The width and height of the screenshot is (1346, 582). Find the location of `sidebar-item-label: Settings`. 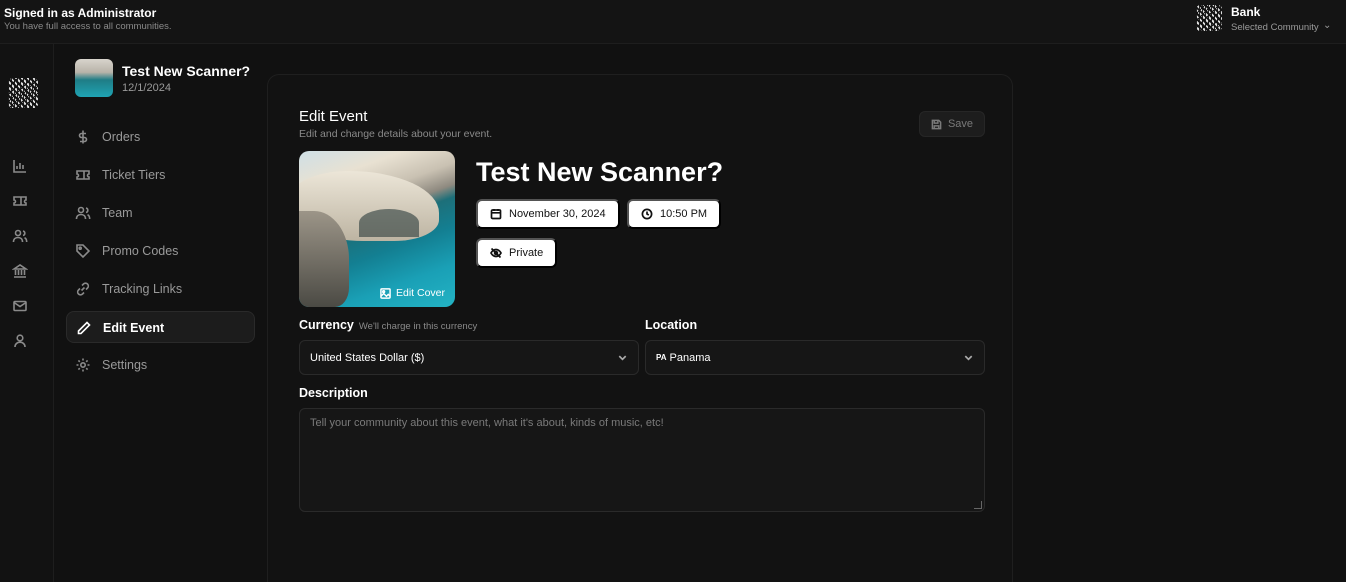

sidebar-item-label: Settings is located at coordinates (125, 365).